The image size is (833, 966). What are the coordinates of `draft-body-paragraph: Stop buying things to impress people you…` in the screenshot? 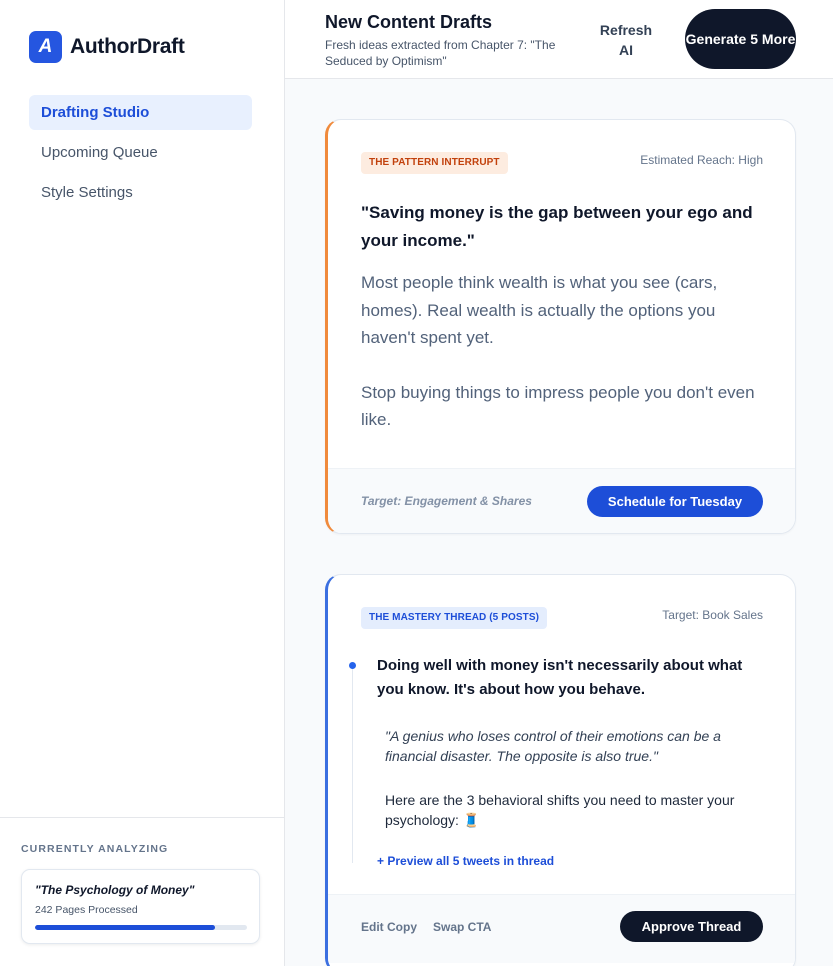 It's located at (558, 406).